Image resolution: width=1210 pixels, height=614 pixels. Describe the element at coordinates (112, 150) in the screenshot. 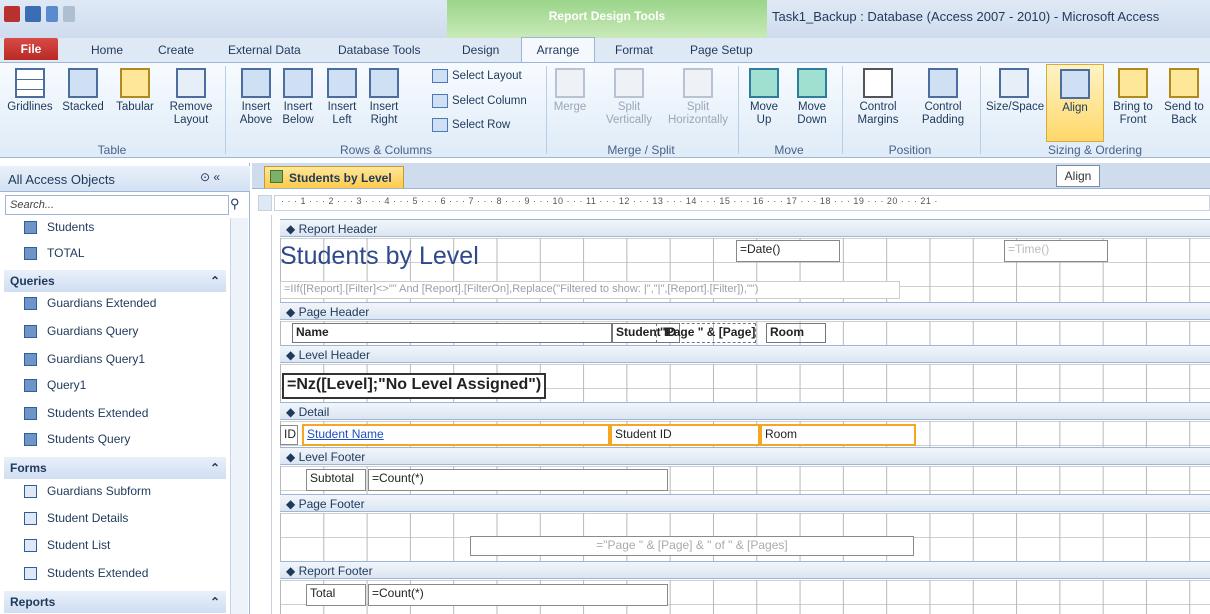

I see `group-label-table: Table` at that location.